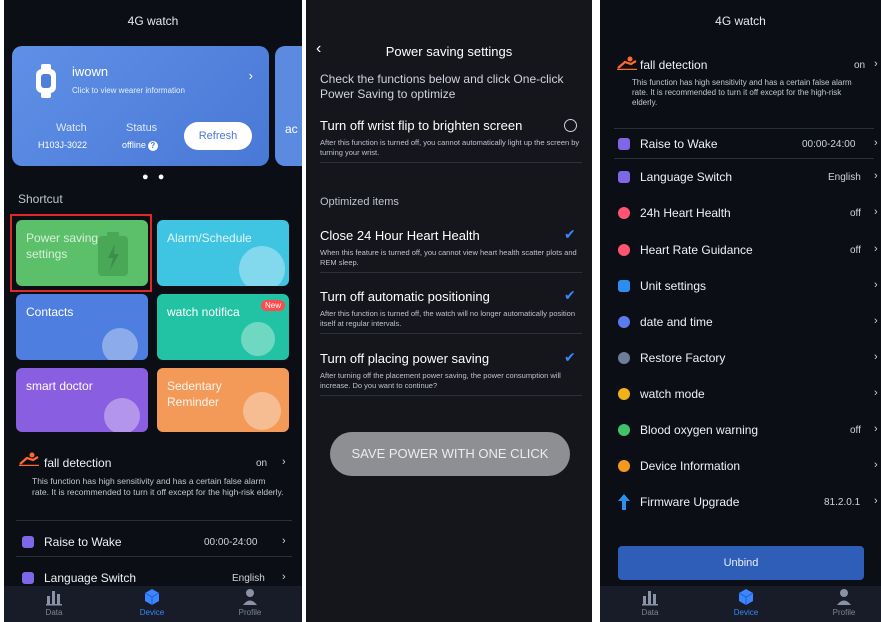 This screenshot has width=881, height=622. Describe the element at coordinates (672, 394) in the screenshot. I see `watch-mode-title: watch mode` at that location.